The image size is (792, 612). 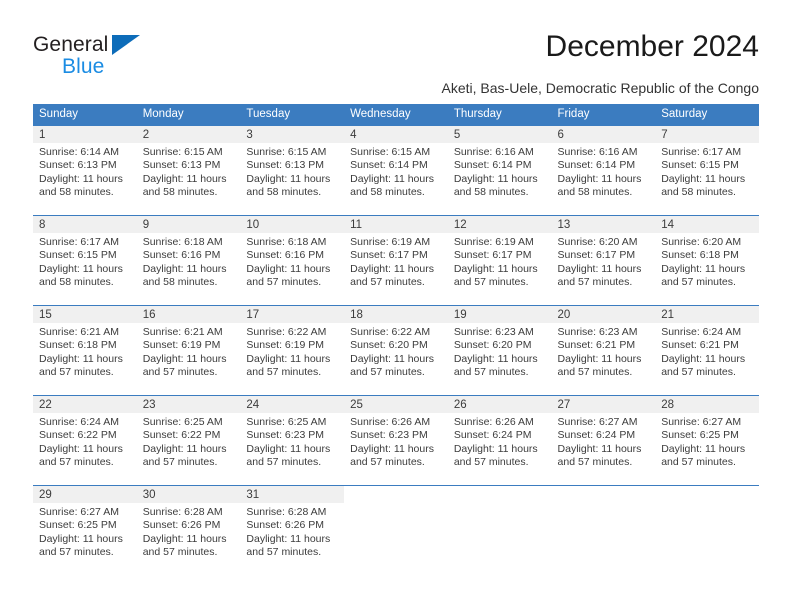 What do you see at coordinates (59, 114) in the screenshot?
I see `weekday-sunday: Sunday` at bounding box center [59, 114].